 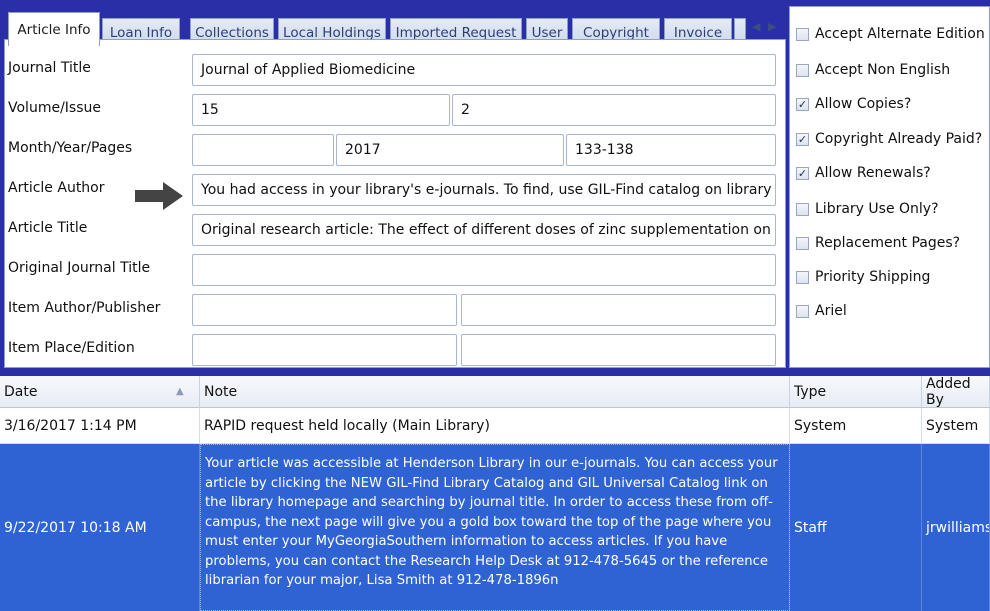 I want to click on volume-issue-label: Volume/Issue, so click(x=54, y=108).